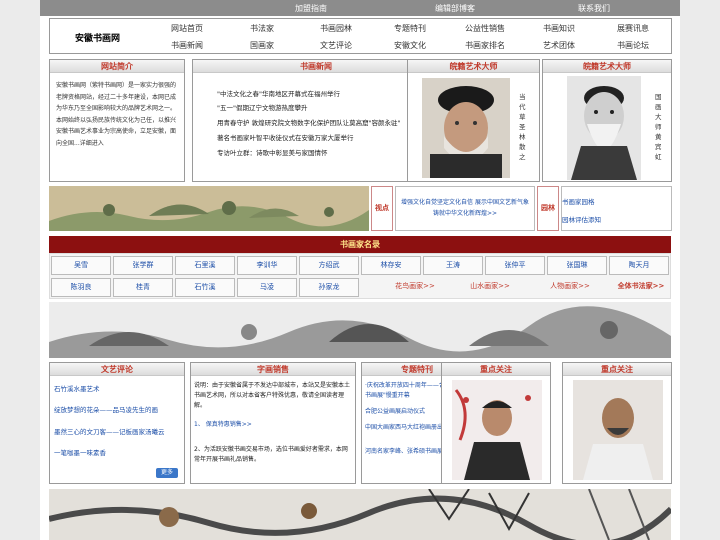 This screenshot has height=540, width=720. What do you see at coordinates (515, 265) in the screenshot?
I see `artist-link: 张仲平` at bounding box center [515, 265].